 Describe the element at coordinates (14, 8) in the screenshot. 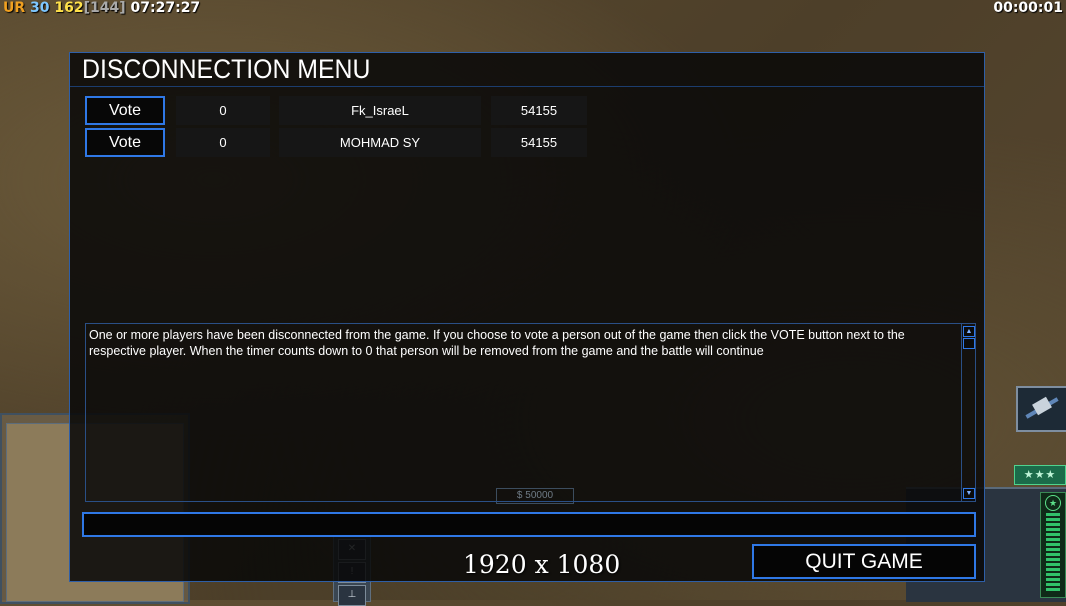

I see `hud-tag: UR` at that location.